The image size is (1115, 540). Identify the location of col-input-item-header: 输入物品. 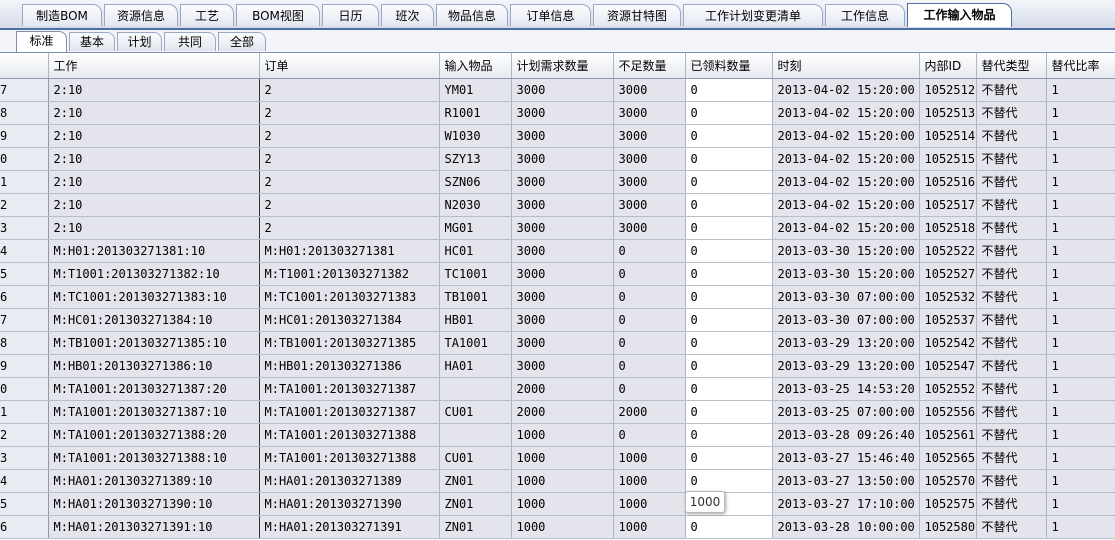
(475, 66).